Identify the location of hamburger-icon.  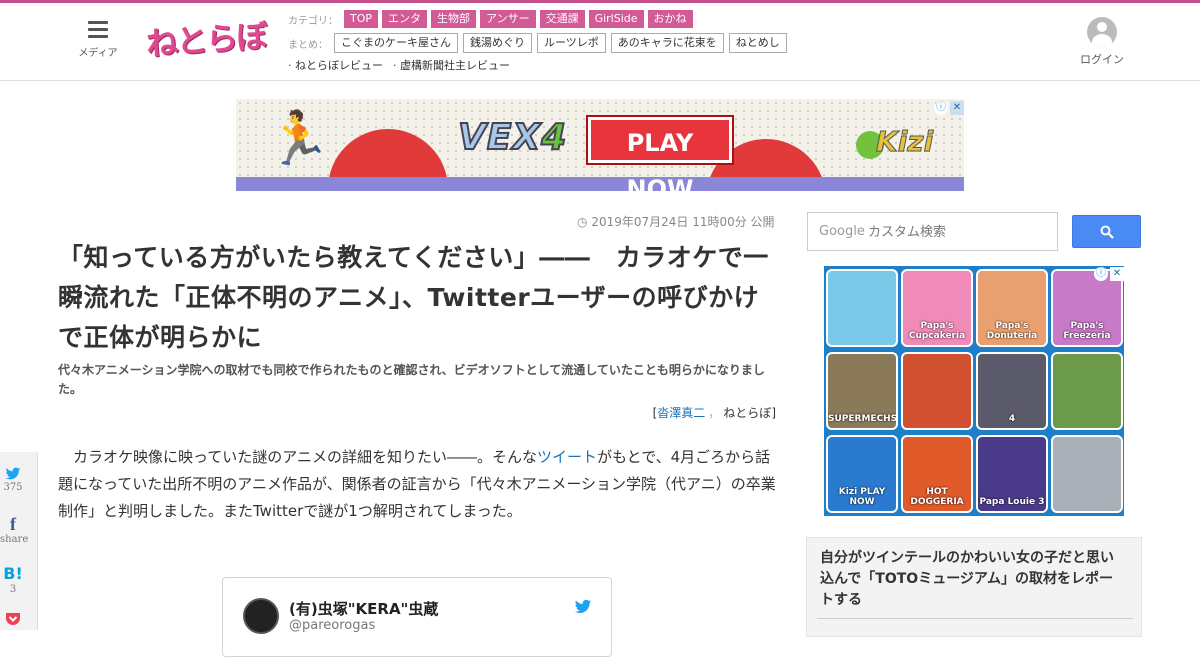
(98, 30).